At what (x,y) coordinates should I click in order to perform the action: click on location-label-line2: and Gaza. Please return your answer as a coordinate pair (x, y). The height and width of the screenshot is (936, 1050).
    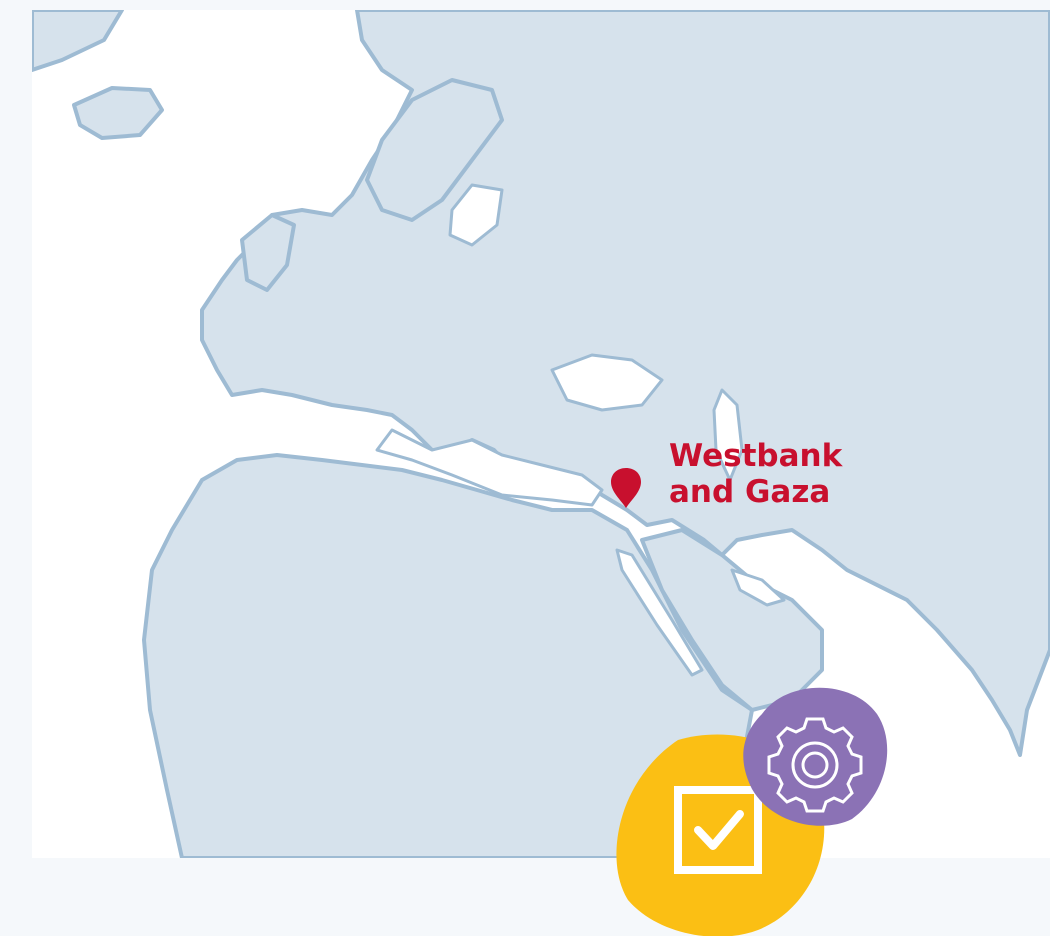
    Looking at the image, I should click on (750, 492).